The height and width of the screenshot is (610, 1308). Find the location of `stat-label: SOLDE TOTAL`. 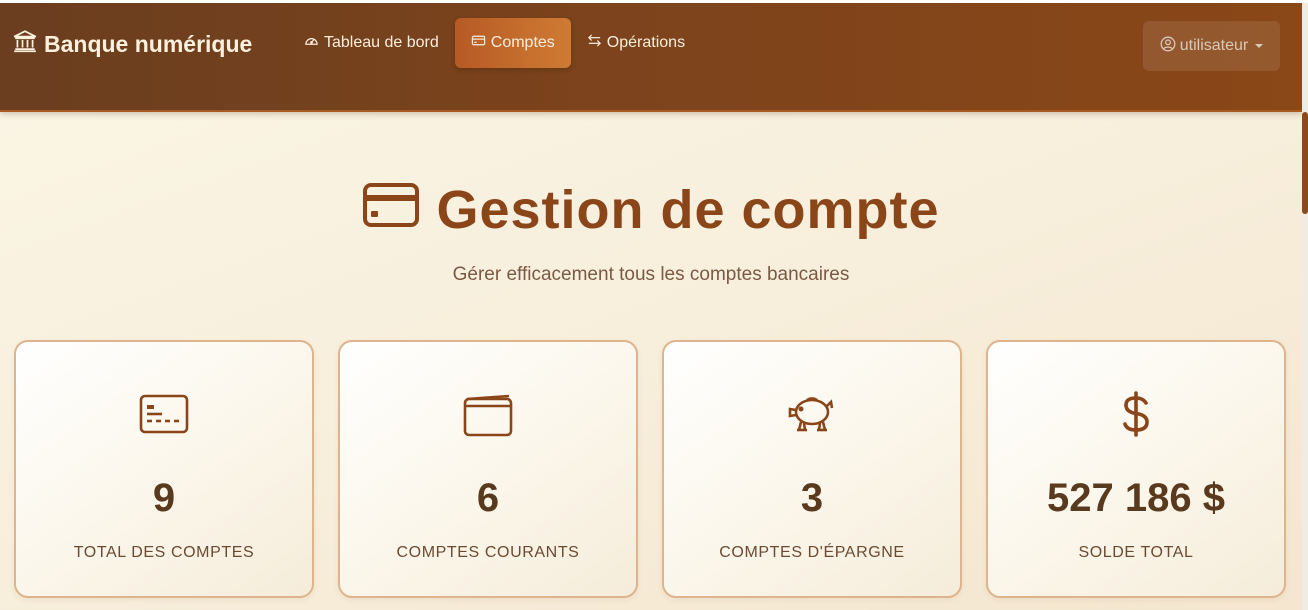

stat-label: SOLDE TOTAL is located at coordinates (1136, 552).